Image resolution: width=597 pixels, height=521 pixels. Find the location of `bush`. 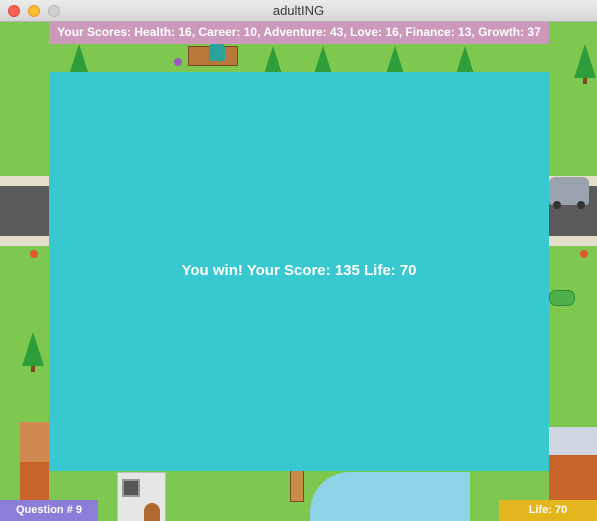

bush is located at coordinates (562, 298).